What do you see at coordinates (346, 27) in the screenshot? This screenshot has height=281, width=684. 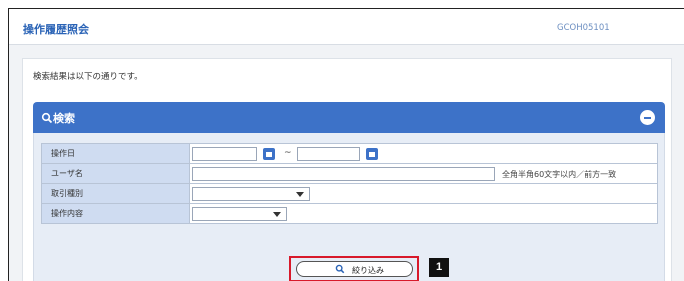 I see `page-header: 操作履歴照会 GCOH05101` at bounding box center [346, 27].